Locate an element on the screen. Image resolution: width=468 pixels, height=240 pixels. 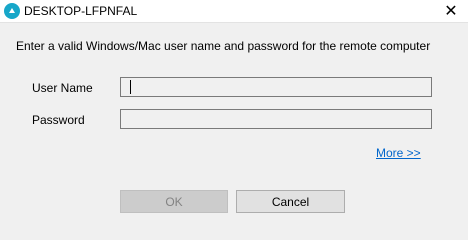
window-title: DESKTOP-LFPNFAL is located at coordinates (81, 11).